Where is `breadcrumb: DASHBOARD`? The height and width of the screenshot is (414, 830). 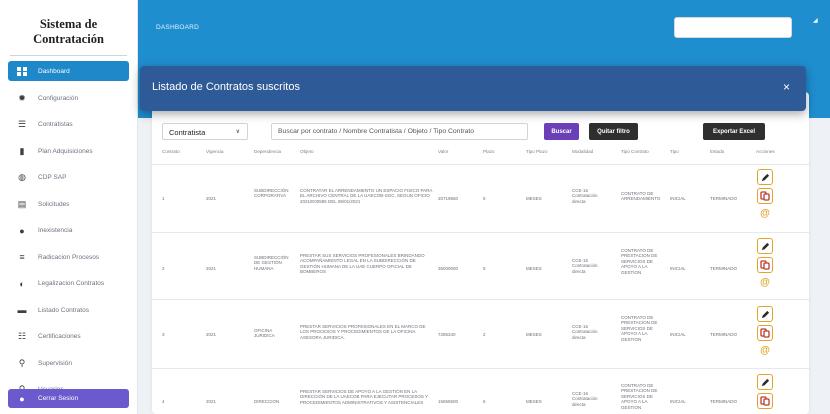
breadcrumb: DASHBOARD is located at coordinates (177, 27).